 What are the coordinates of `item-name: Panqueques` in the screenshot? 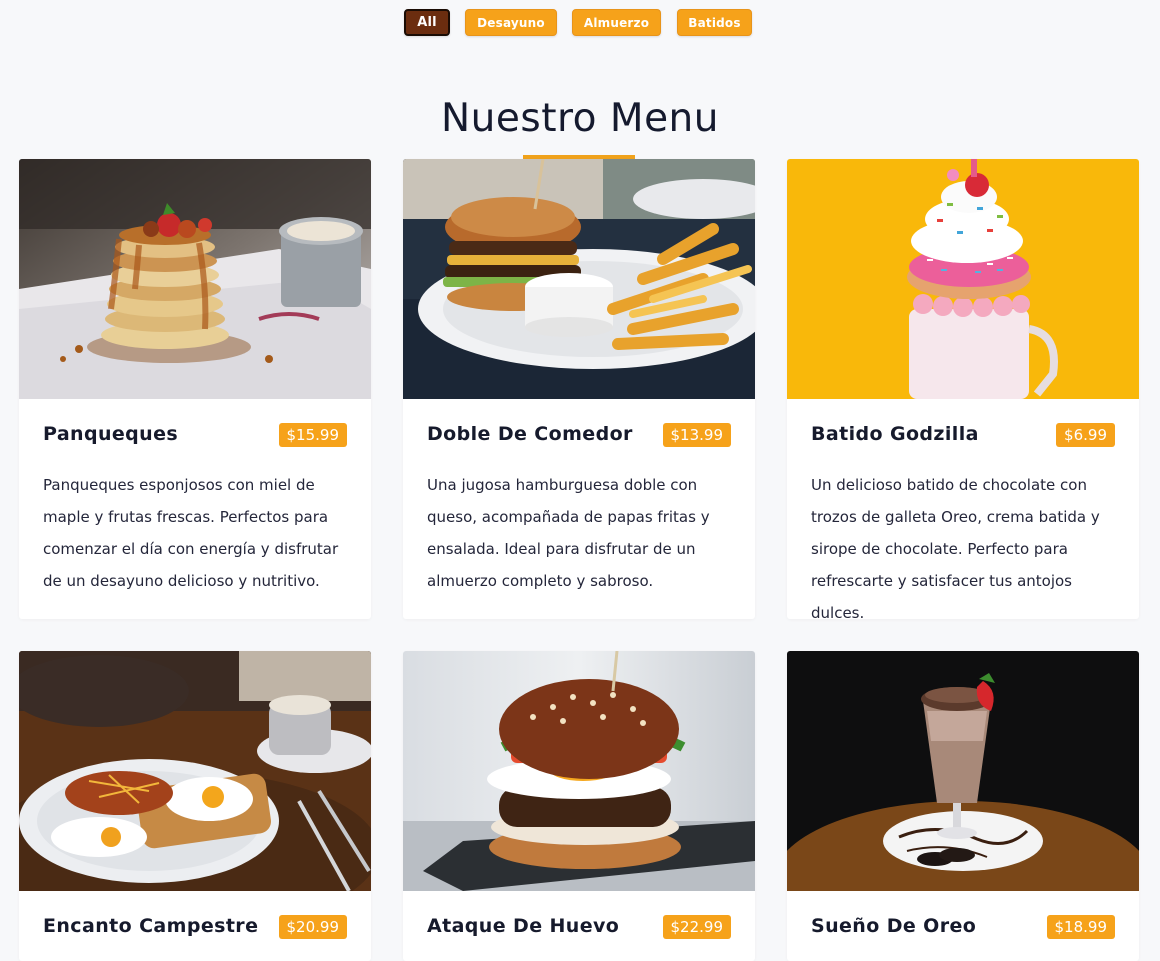 It's located at (111, 434).